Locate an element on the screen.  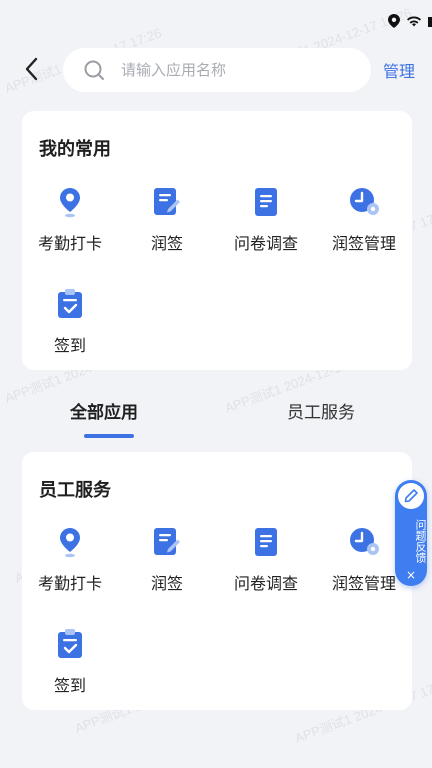
location-status-icon is located at coordinates (394, 21).